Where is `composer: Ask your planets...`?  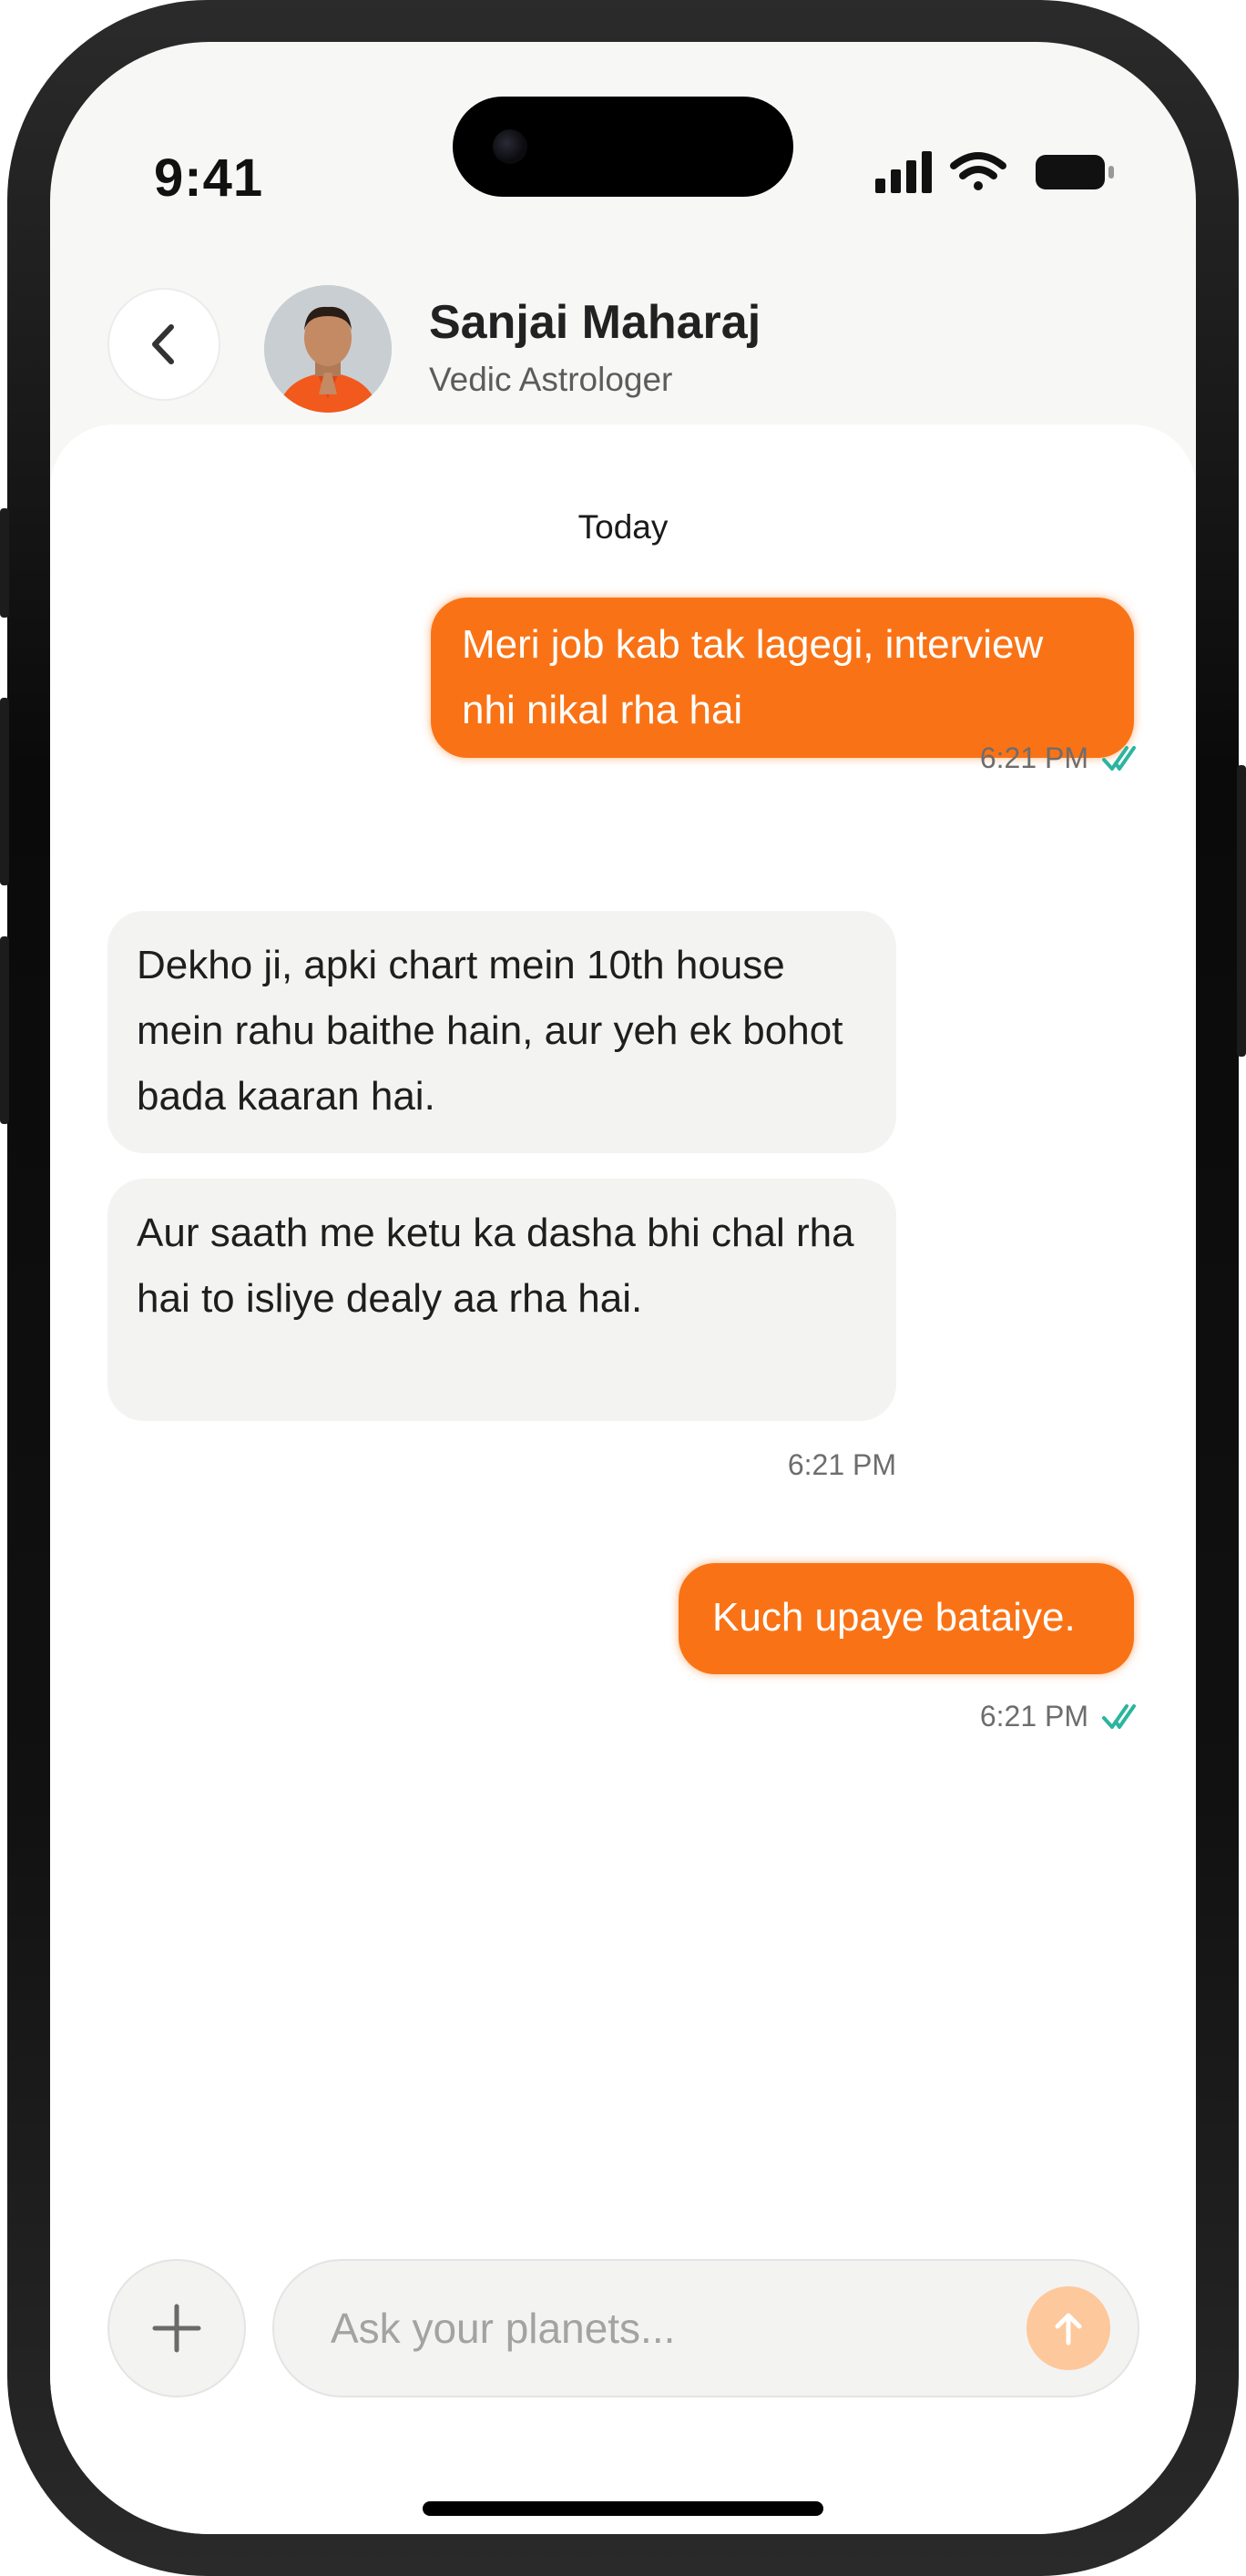
composer: Ask your planets... is located at coordinates (623, 2332).